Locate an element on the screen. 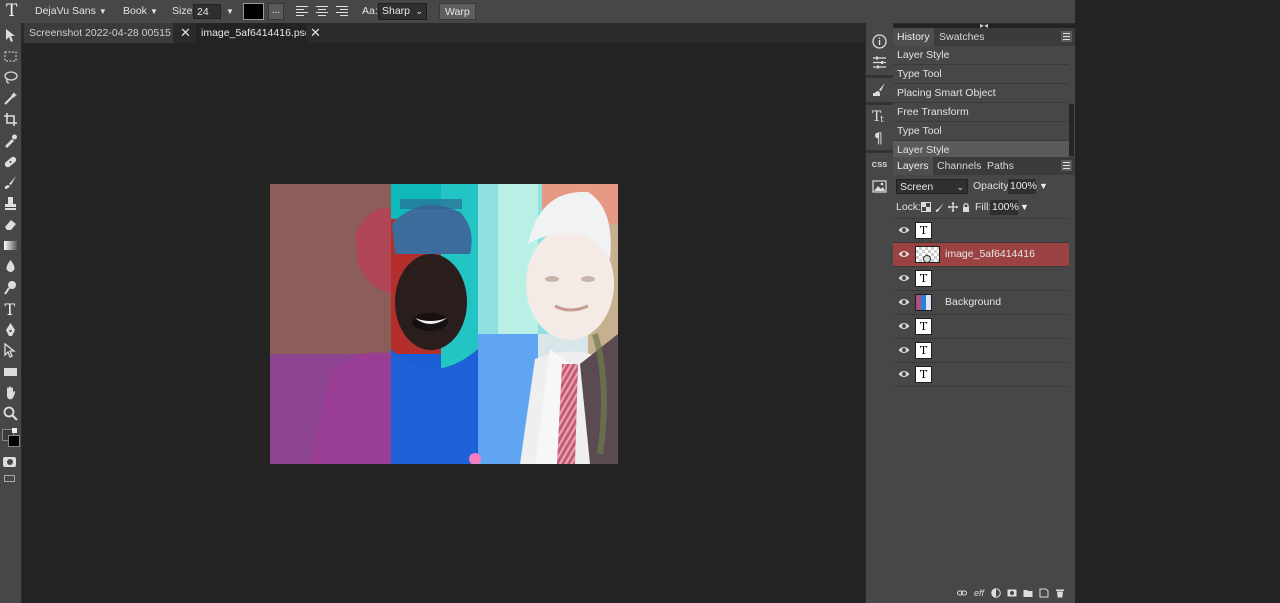 The width and height of the screenshot is (1280, 603). tab-paths: Paths is located at coordinates (1000, 166).